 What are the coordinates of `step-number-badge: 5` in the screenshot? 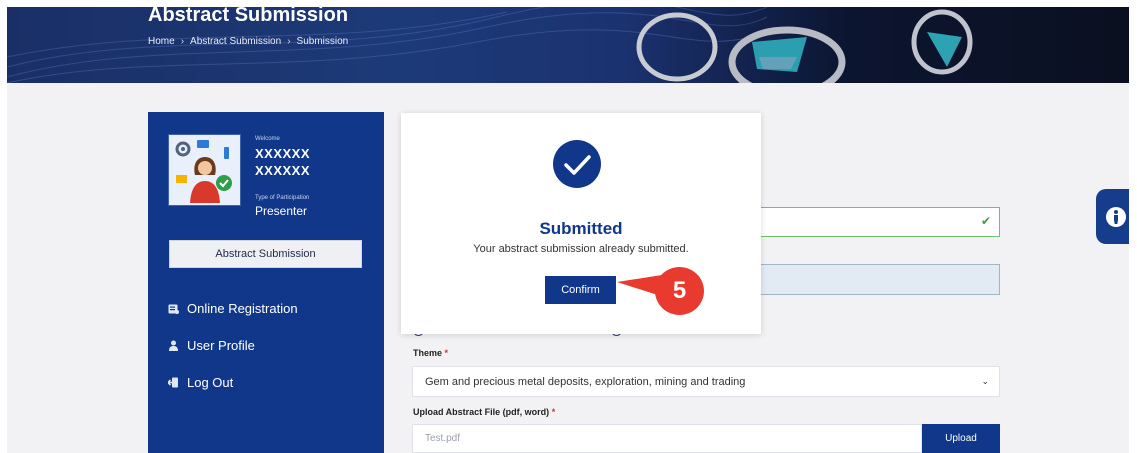 It's located at (679, 291).